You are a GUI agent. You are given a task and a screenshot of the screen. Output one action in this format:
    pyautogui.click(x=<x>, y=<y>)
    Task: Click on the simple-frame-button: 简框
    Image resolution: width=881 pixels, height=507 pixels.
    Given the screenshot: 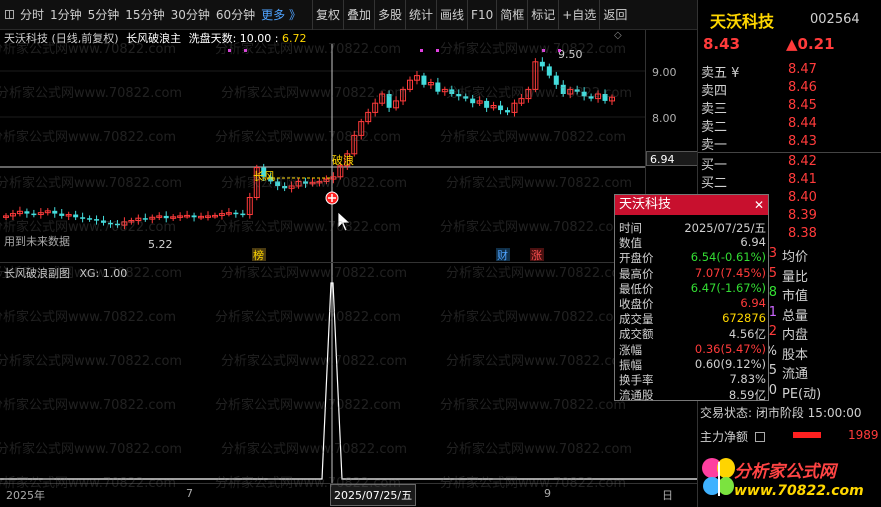 What is the action you would take?
    pyautogui.click(x=511, y=15)
    